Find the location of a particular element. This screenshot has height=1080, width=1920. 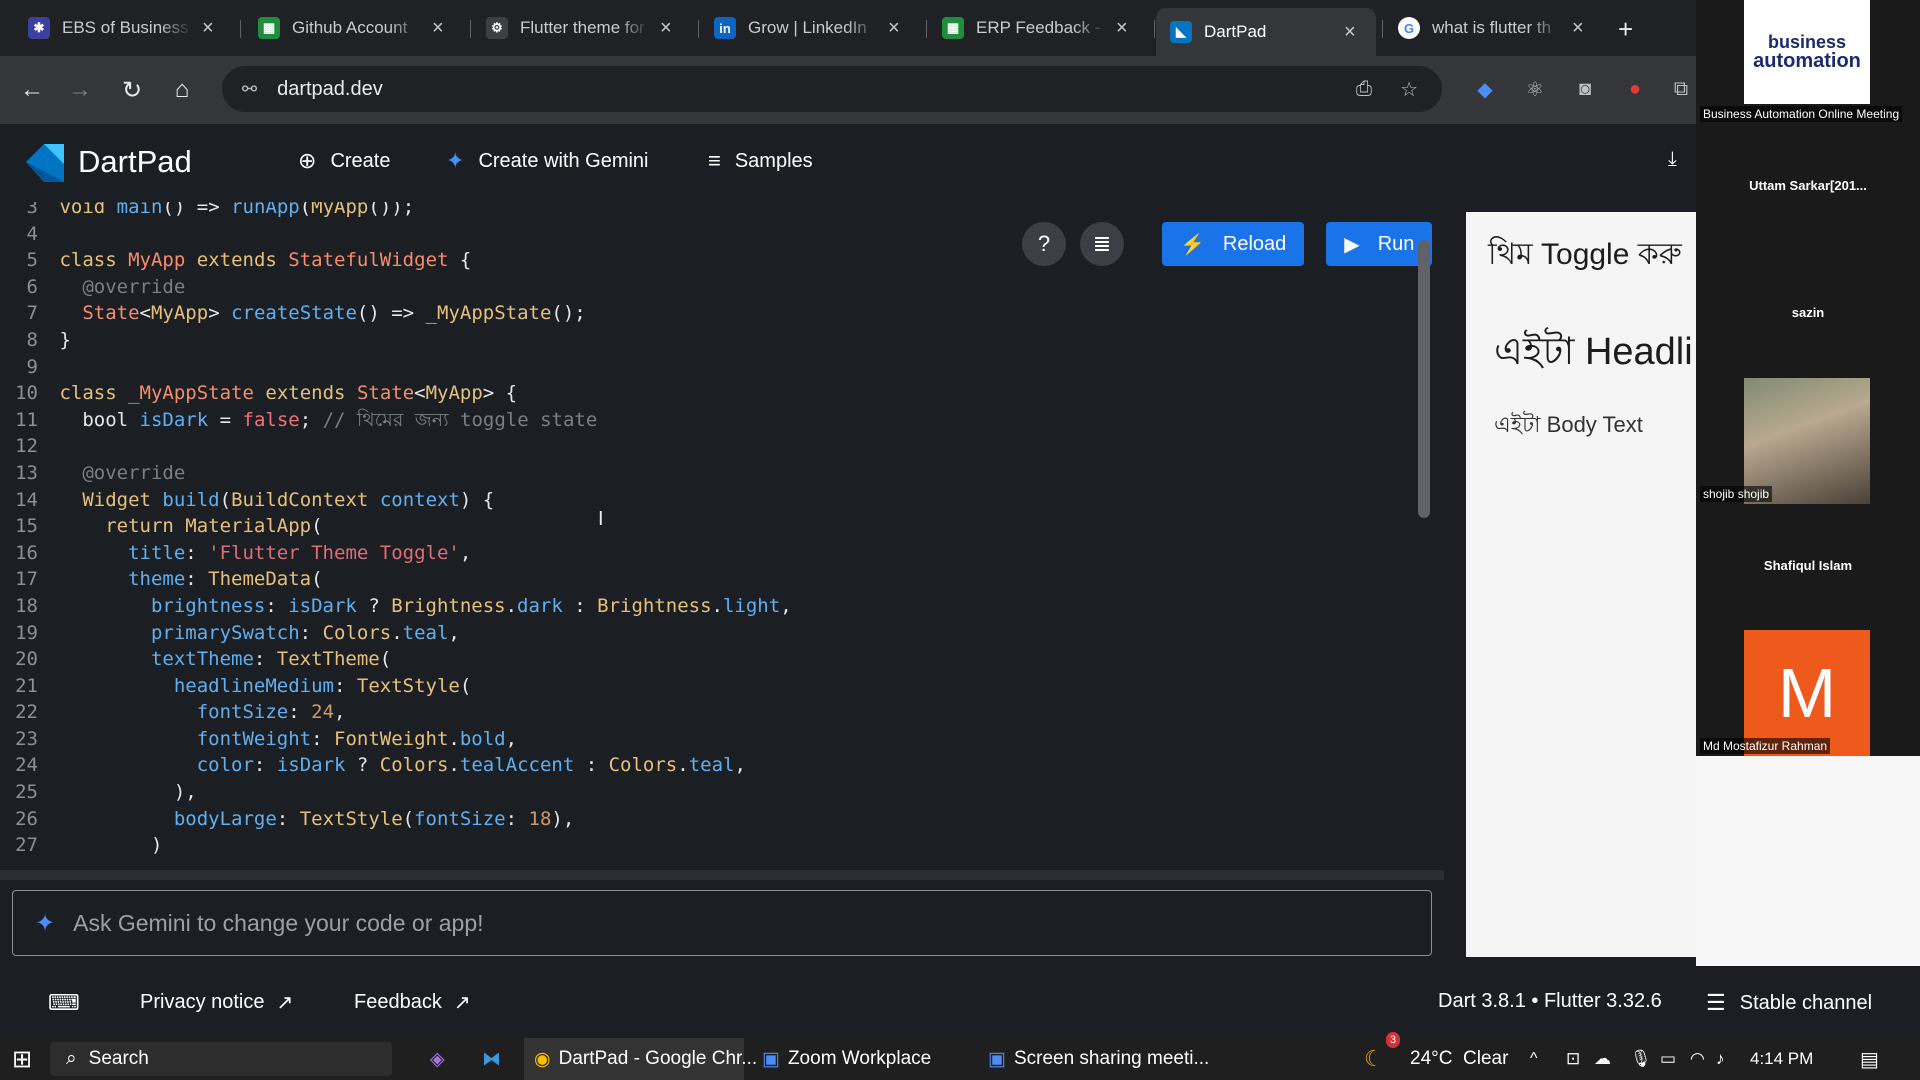

code-line: 15 return MaterialApp( is located at coordinates (396, 526).